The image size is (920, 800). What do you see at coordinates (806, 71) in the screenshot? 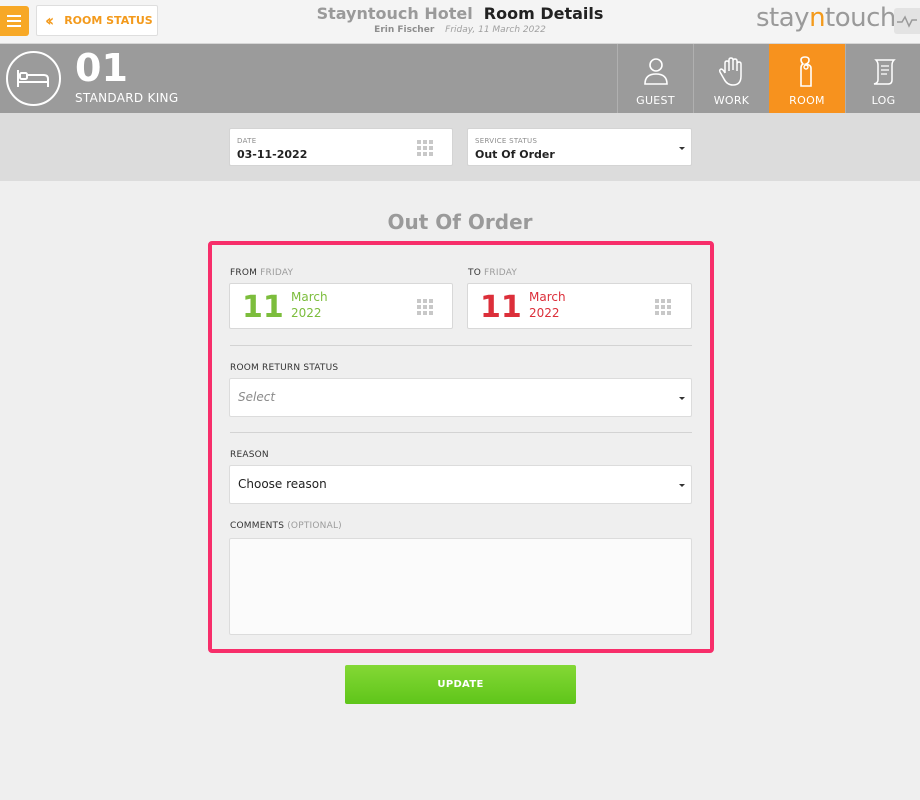
I see `door-hanger-icon` at bounding box center [806, 71].